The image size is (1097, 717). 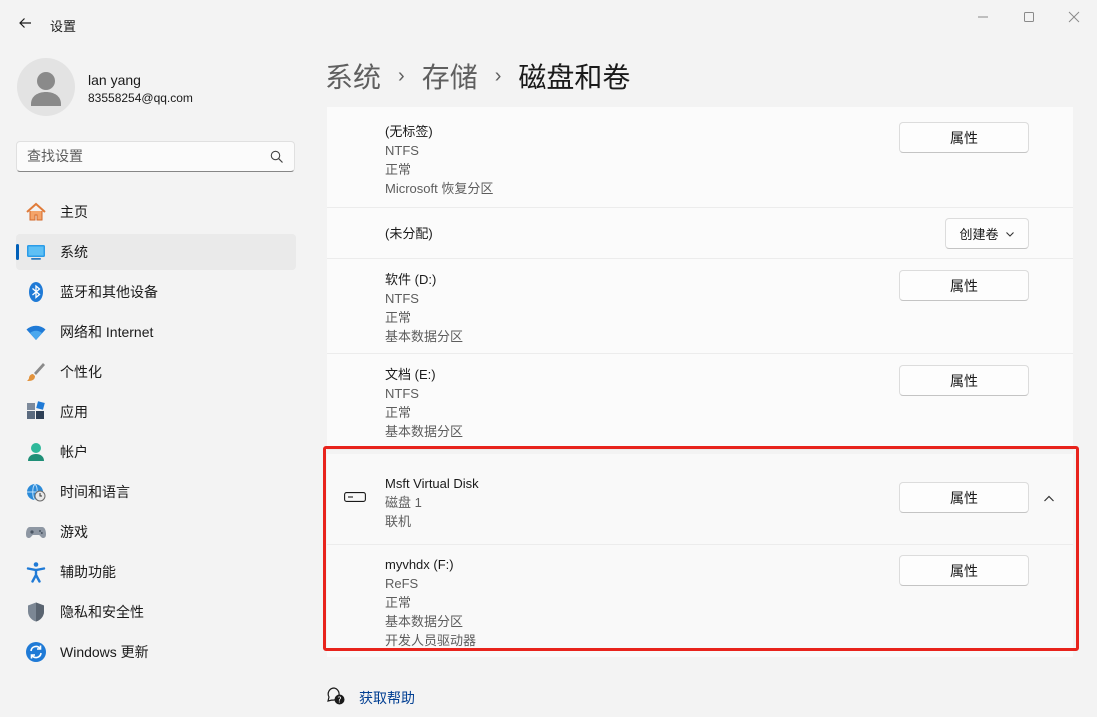 I want to click on hard-drive-icon, so click(x=355, y=497).